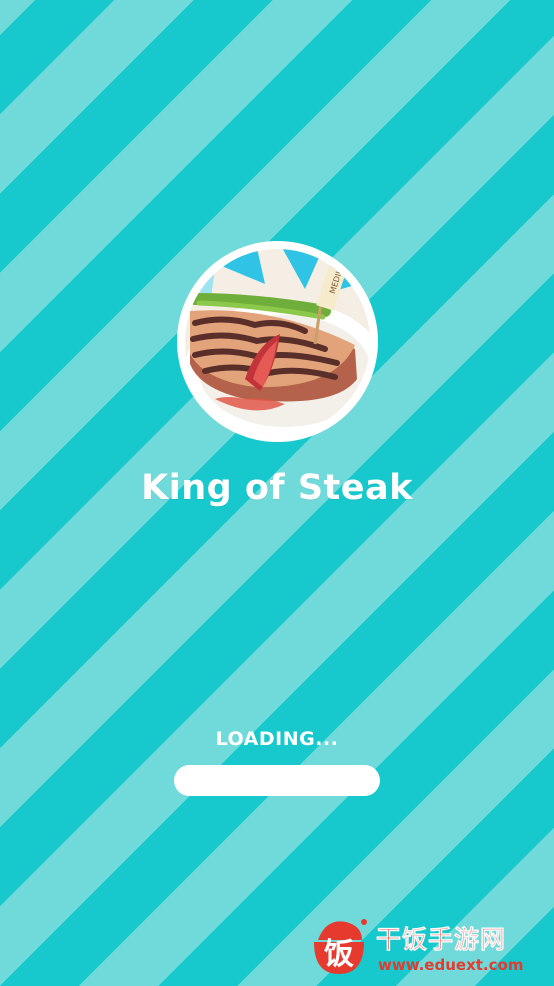 The image size is (554, 986). I want to click on loading-progress-bar, so click(277, 780).